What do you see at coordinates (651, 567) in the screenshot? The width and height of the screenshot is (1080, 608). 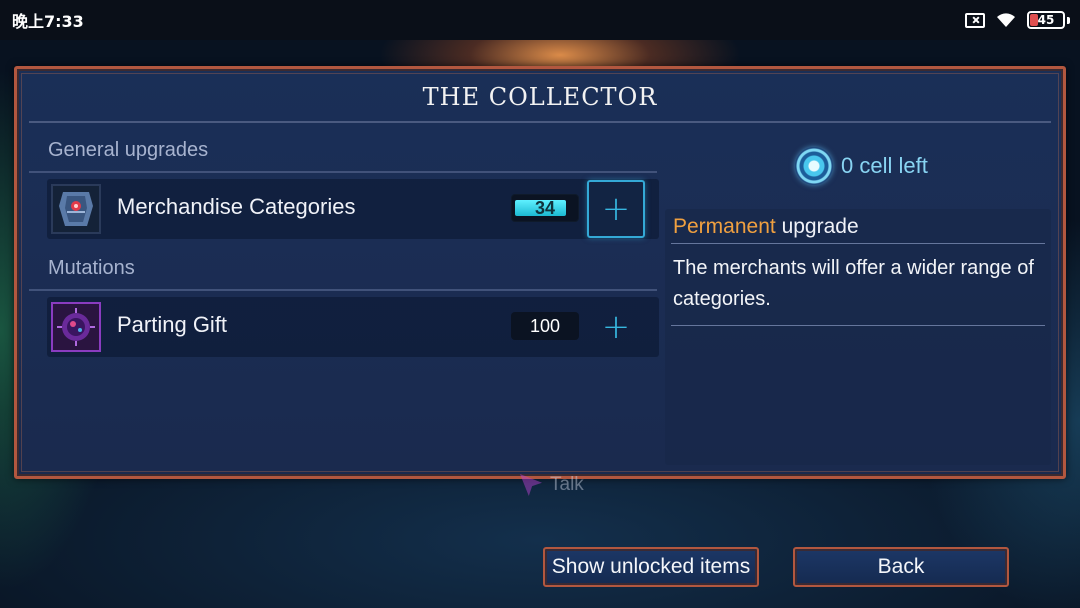 I see `show-unlocked-items-button: Show unlocked items` at bounding box center [651, 567].